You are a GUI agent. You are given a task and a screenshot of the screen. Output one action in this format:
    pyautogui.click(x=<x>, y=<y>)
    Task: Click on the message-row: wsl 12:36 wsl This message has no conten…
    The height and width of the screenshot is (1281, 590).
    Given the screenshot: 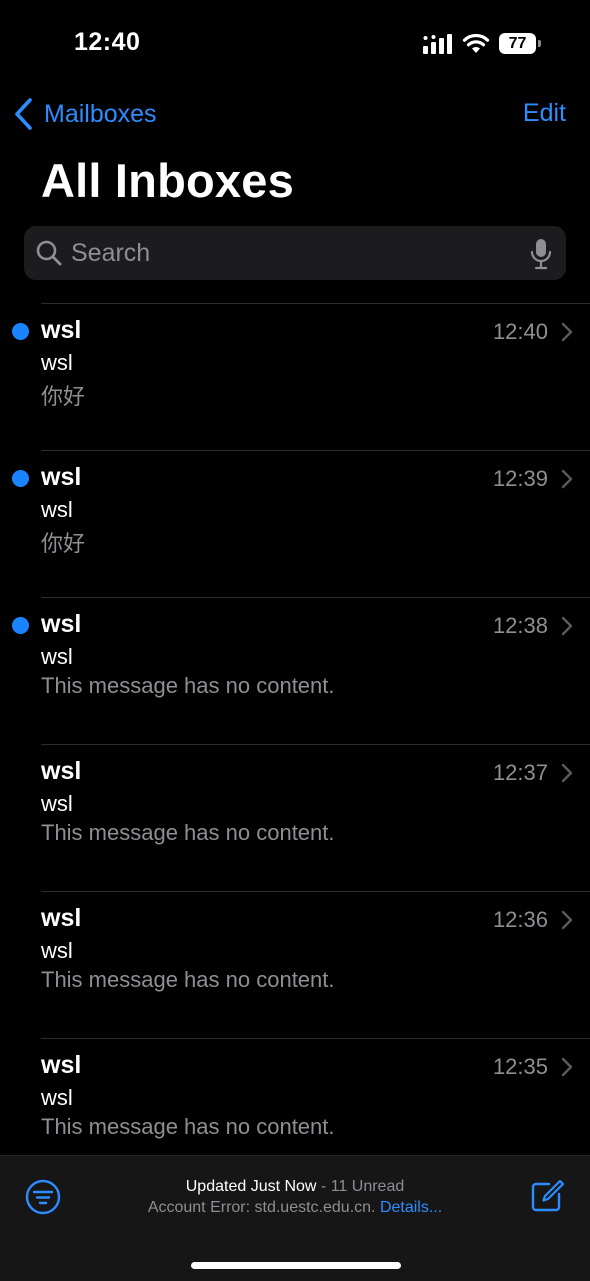 What is the action you would take?
    pyautogui.click(x=295, y=964)
    